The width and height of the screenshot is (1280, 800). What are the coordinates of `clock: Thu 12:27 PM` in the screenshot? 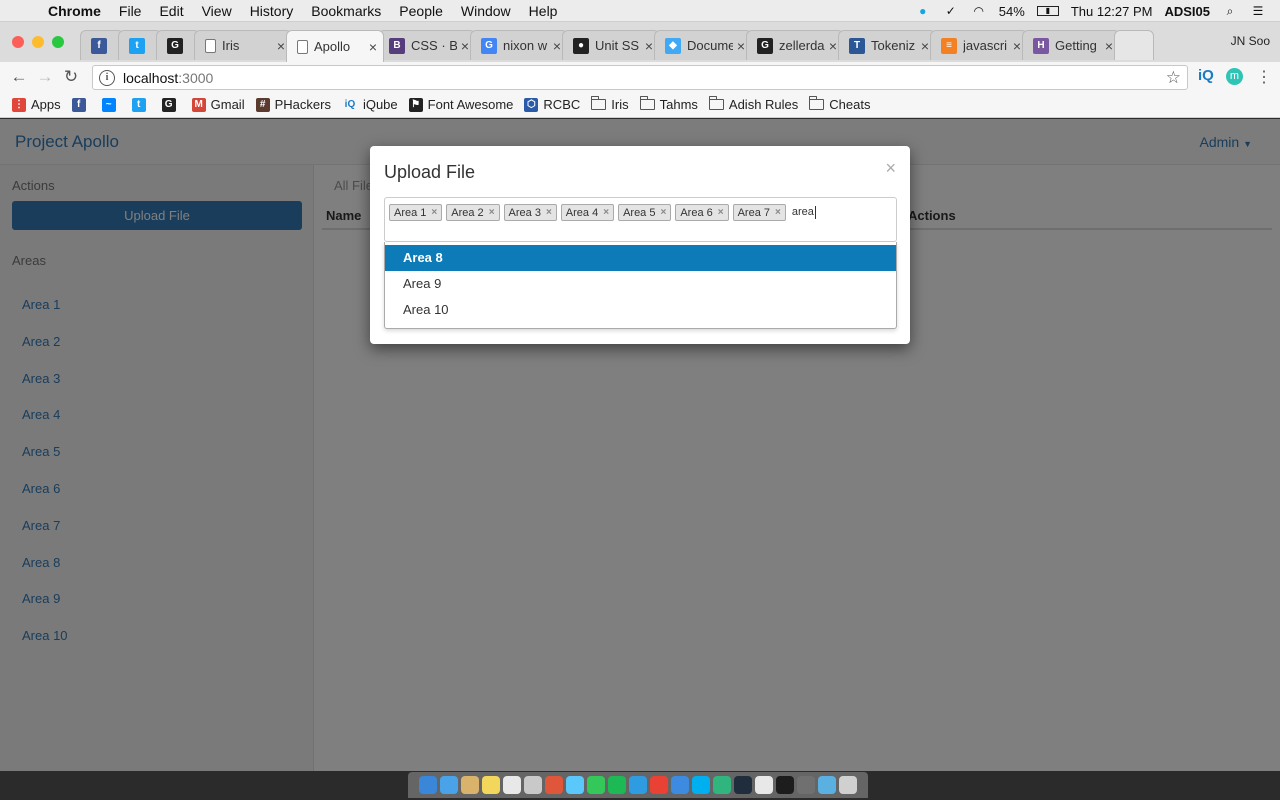 It's located at (1112, 11).